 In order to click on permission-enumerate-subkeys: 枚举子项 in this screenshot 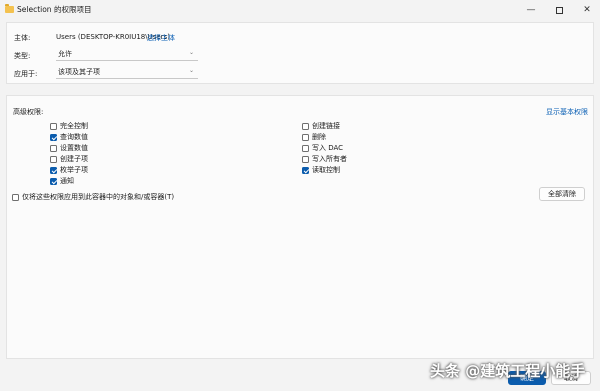, I will do `click(69, 170)`.